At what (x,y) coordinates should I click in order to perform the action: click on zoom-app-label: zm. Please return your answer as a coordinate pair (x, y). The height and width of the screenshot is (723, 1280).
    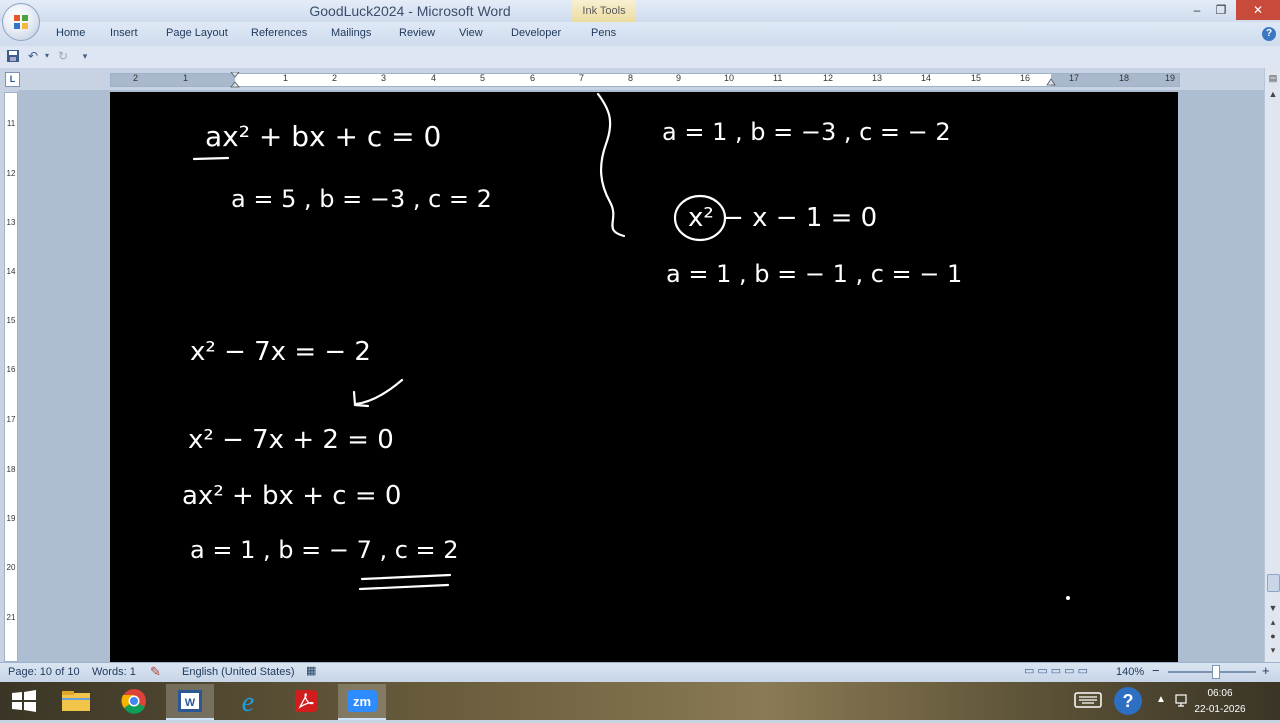
    Looking at the image, I should click on (362, 701).